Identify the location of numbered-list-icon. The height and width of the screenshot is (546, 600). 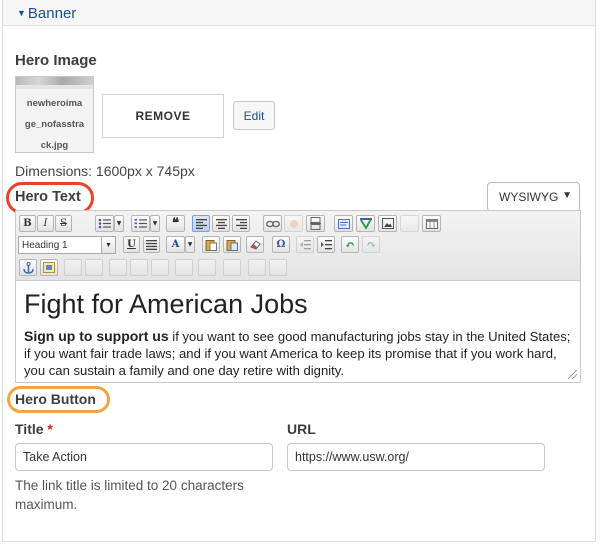
(140, 223).